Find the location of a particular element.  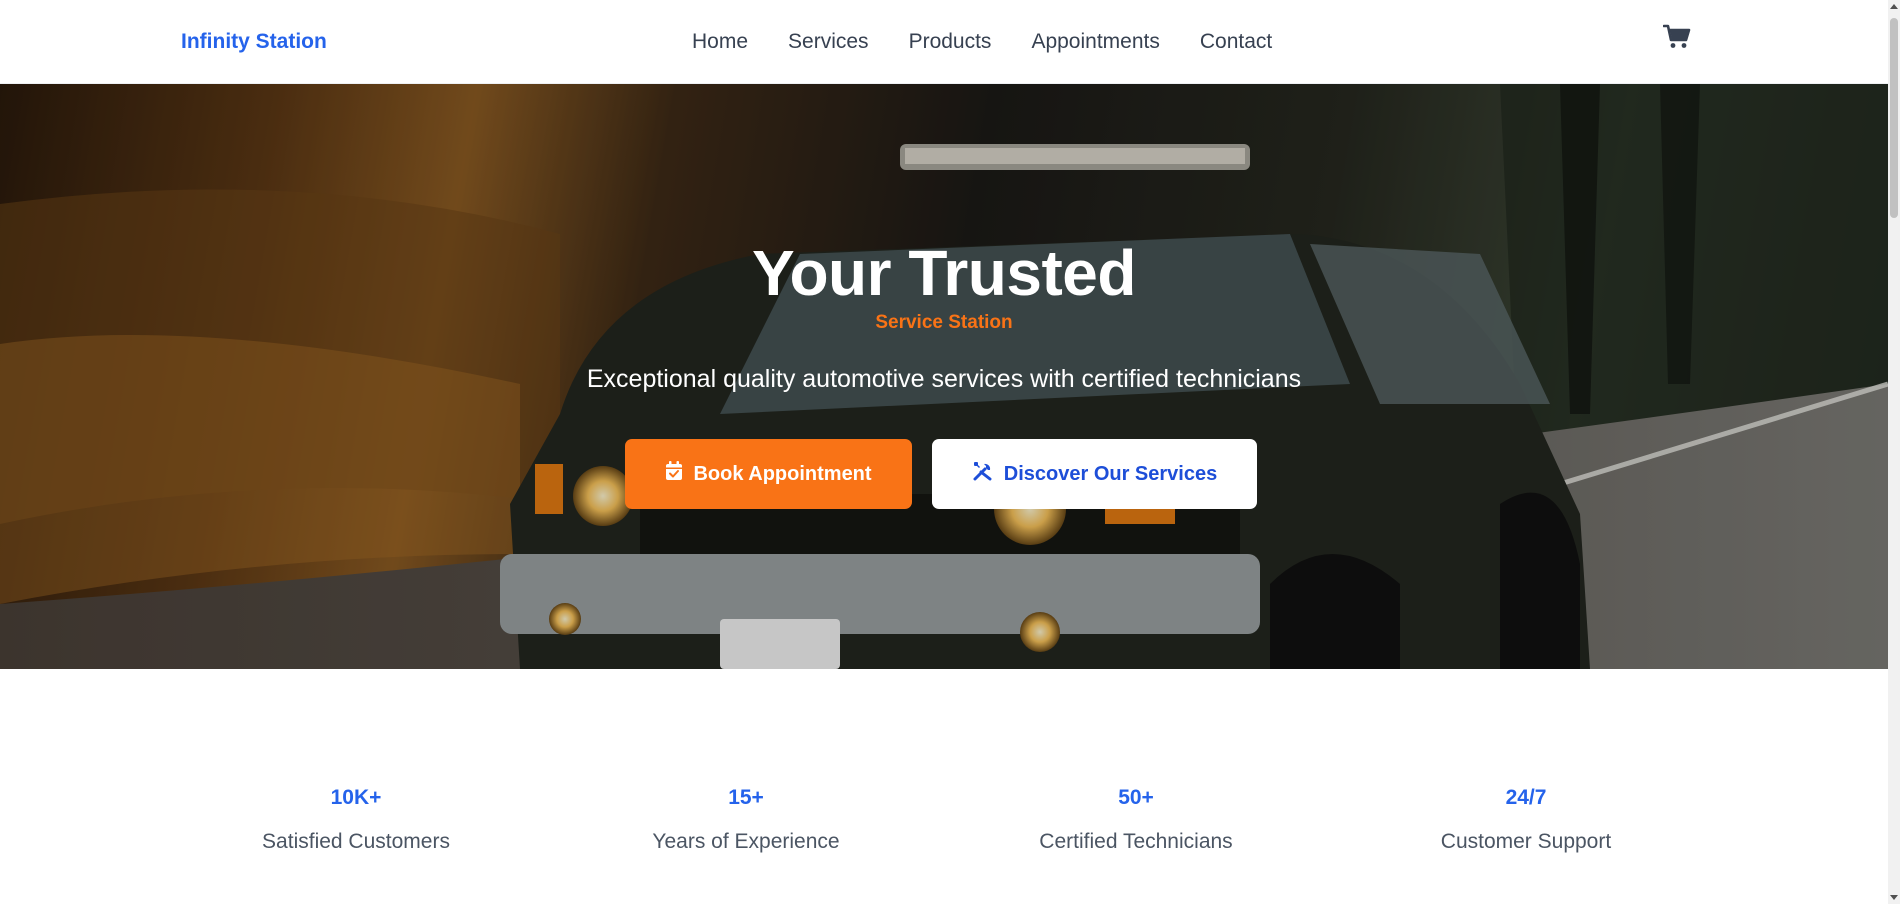

nav-products: Products is located at coordinates (950, 42).